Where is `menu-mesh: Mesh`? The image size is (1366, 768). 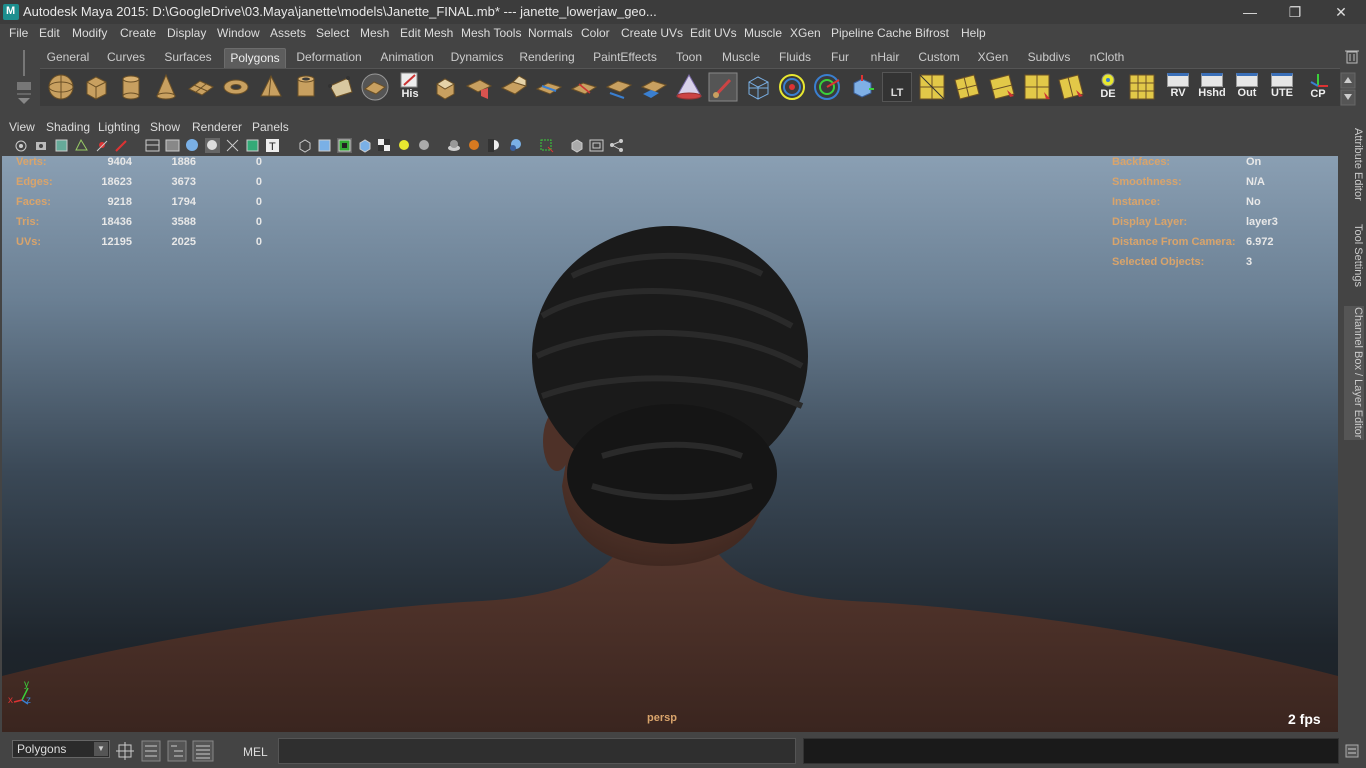 menu-mesh: Mesh is located at coordinates (374, 33).